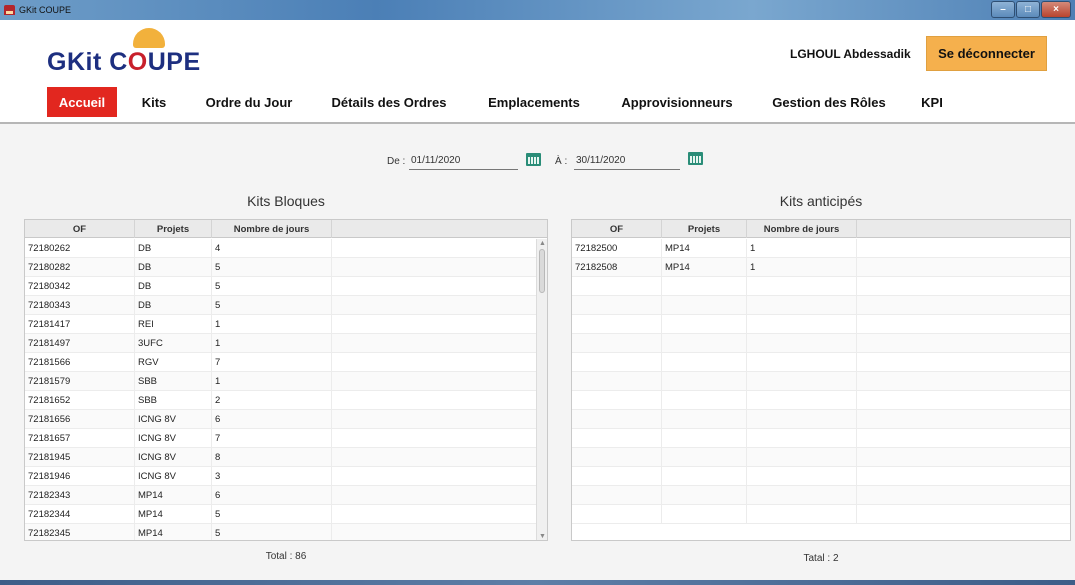 The width and height of the screenshot is (1075, 585). What do you see at coordinates (281, 267) in the screenshot?
I see `table-row: 72180282 DB 5` at bounding box center [281, 267].